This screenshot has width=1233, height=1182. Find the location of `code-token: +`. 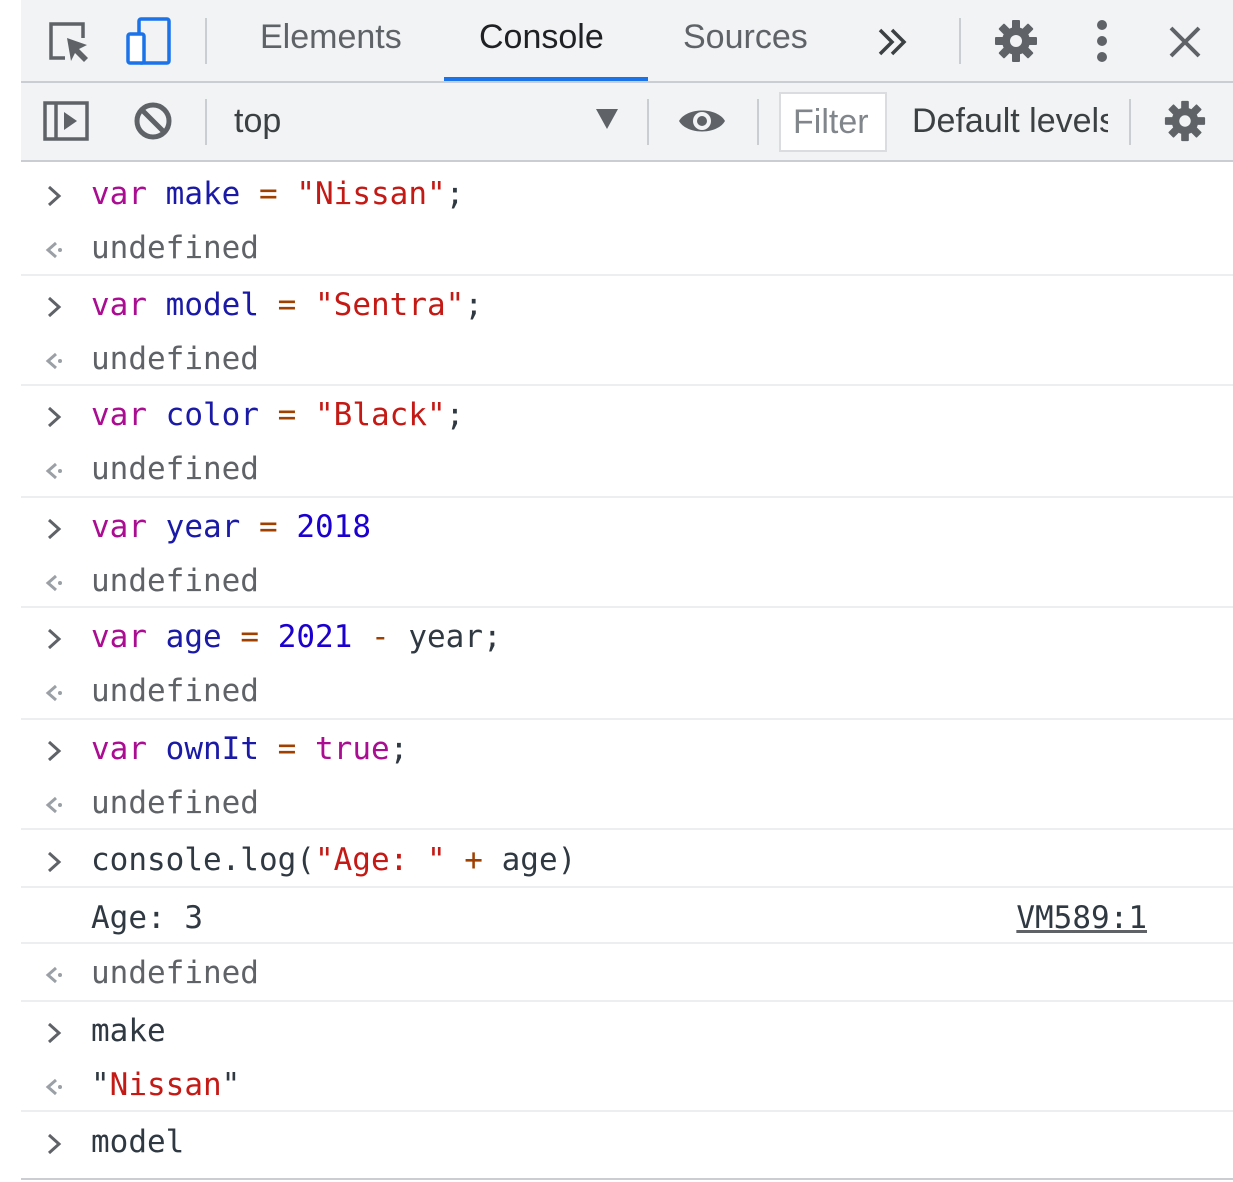

code-token: + is located at coordinates (473, 860).